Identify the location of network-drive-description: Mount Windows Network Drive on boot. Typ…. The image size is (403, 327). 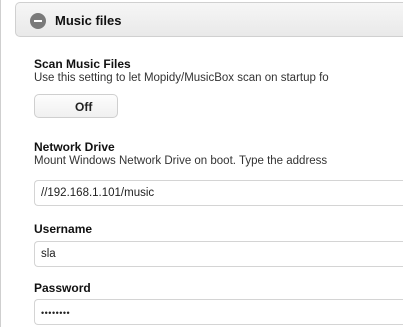
(181, 161).